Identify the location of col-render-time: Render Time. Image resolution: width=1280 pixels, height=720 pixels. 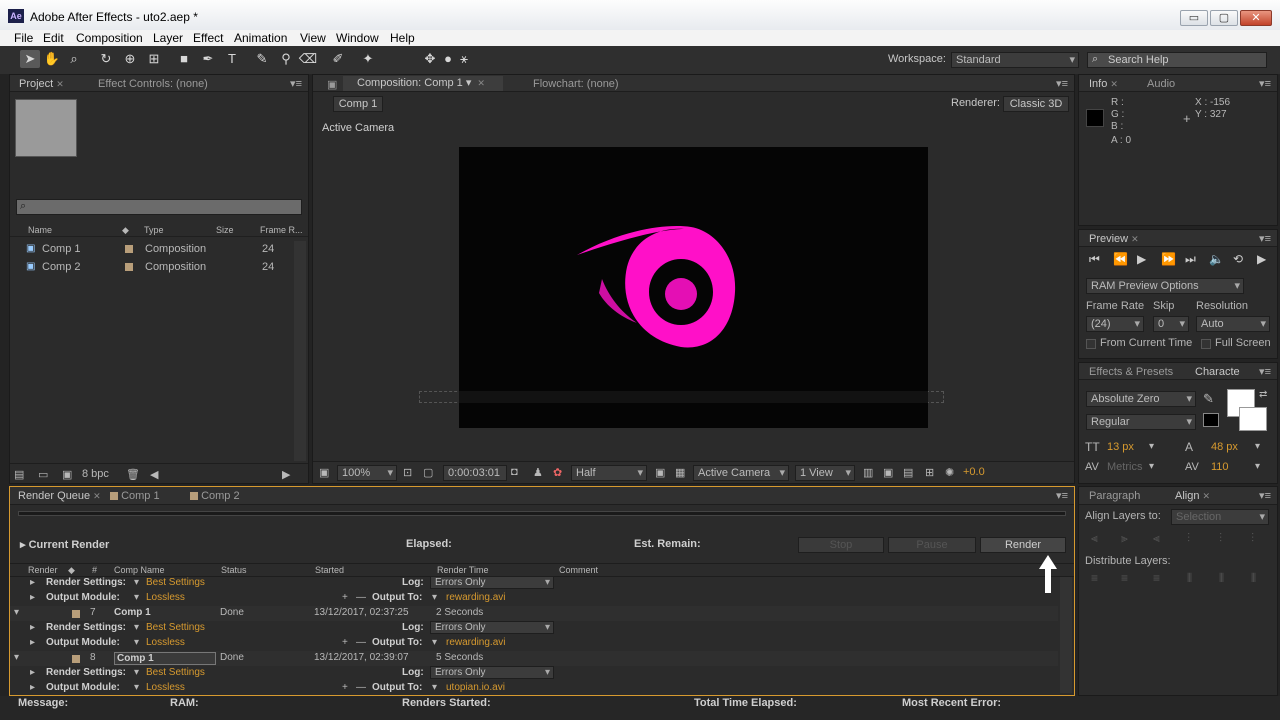
(463, 570).